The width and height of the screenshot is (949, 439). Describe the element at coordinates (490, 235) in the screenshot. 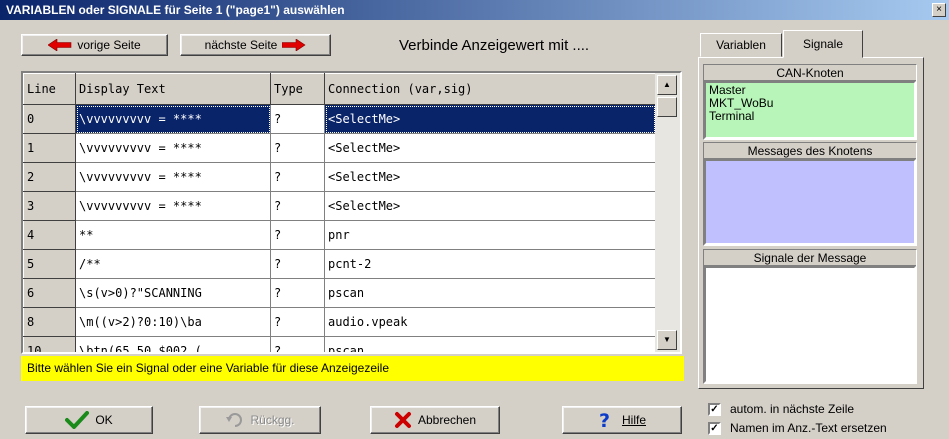

I see `row-connection: pnr` at that location.